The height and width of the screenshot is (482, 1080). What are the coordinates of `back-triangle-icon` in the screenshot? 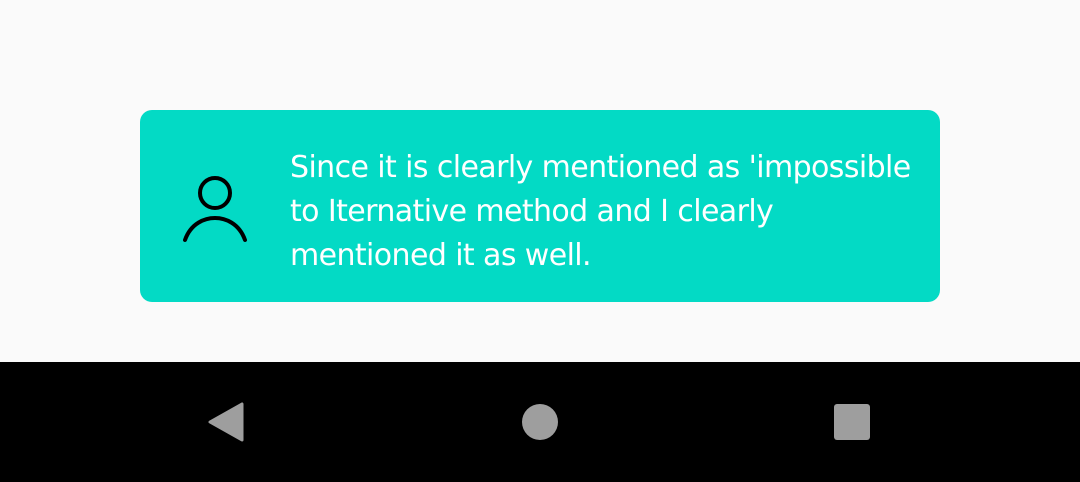 It's located at (226, 422).